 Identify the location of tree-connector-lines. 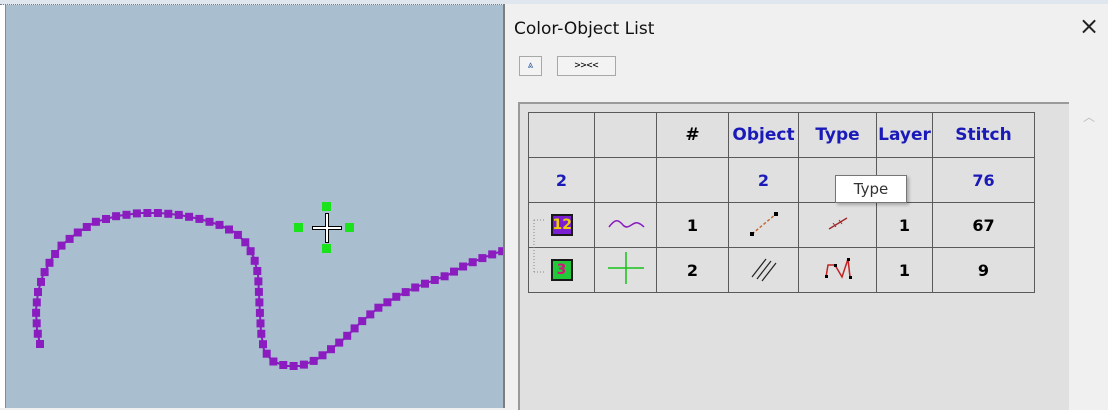
(539, 246).